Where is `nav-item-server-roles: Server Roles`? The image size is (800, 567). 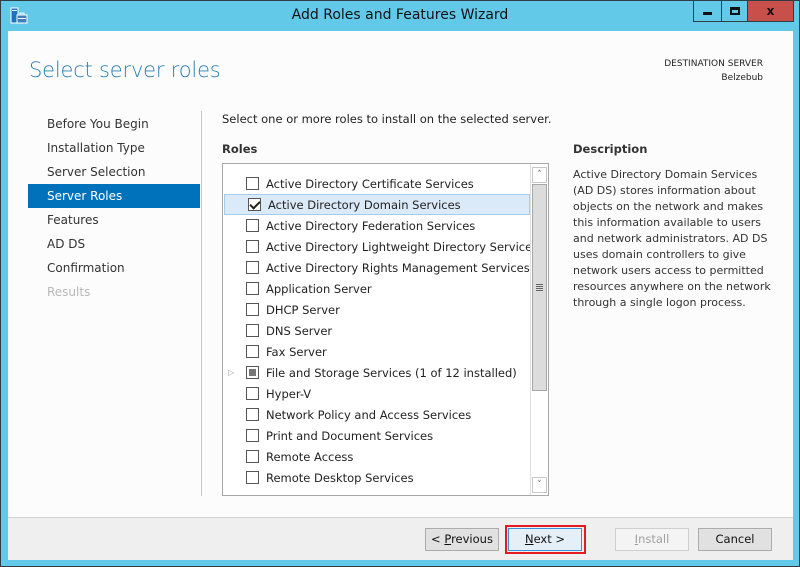 nav-item-server-roles: Server Roles is located at coordinates (114, 196).